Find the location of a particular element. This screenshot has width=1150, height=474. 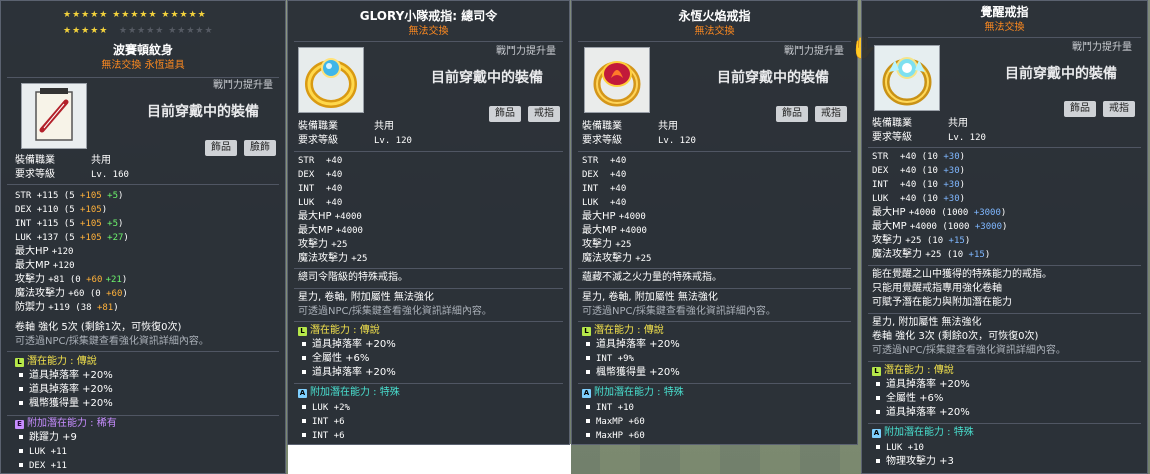

stat-maxhp: 最大HP +120 is located at coordinates (44, 251).